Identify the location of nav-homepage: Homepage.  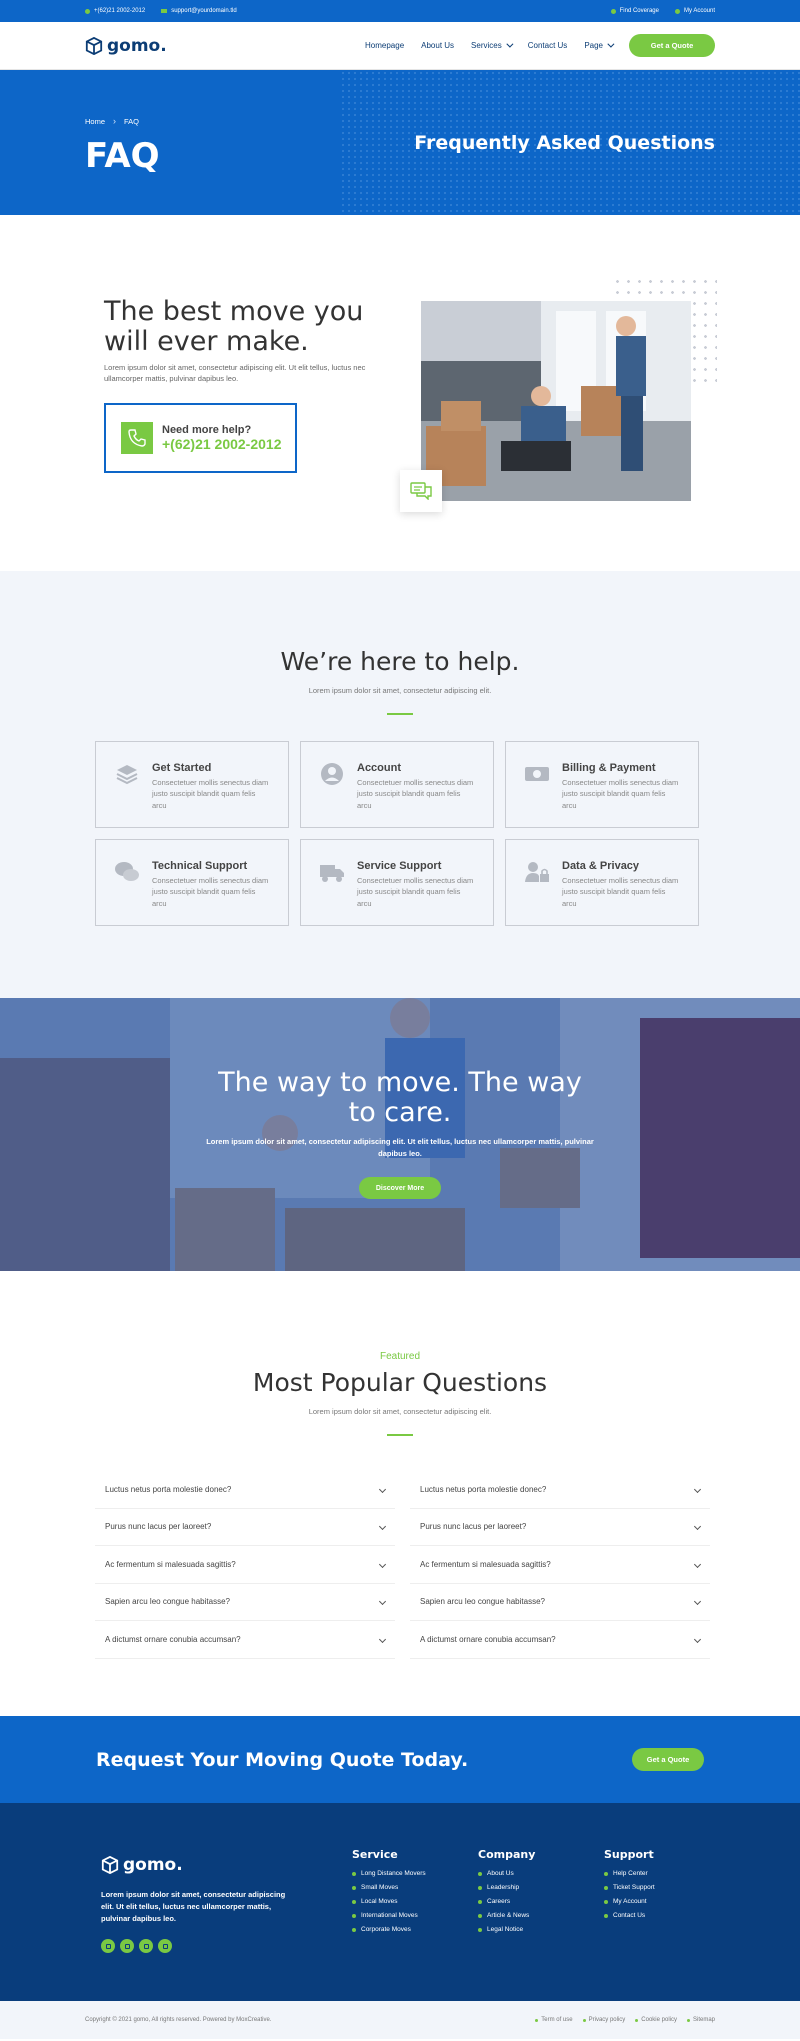
(384, 45).